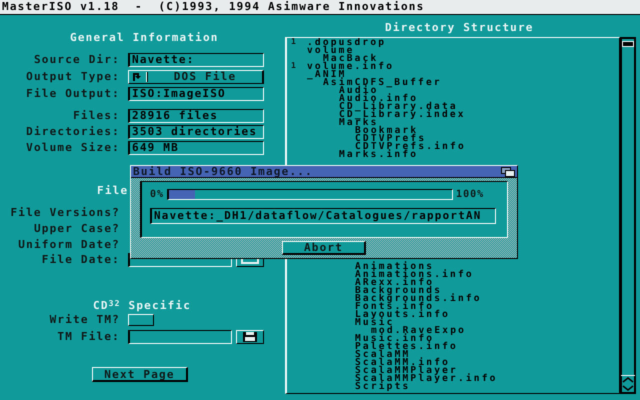  What do you see at coordinates (96, 116) in the screenshot?
I see `field-label: Files:` at bounding box center [96, 116].